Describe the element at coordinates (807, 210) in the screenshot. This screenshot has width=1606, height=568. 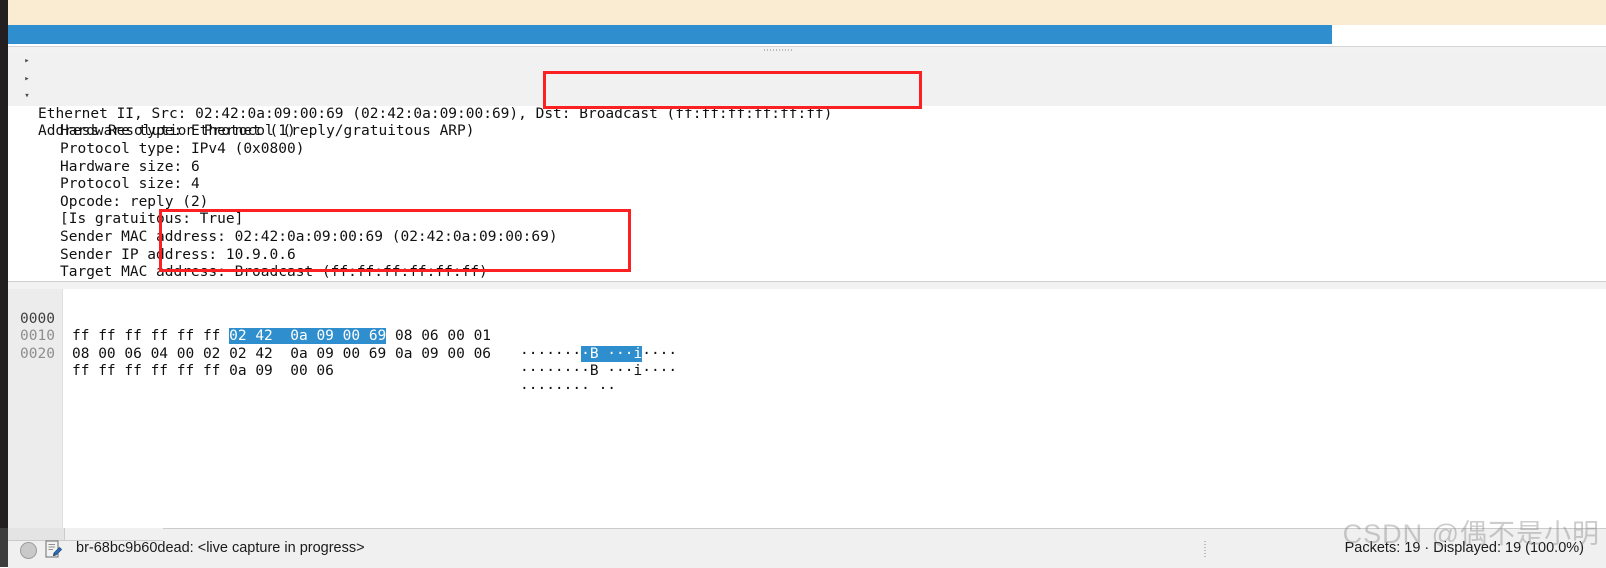
I see `detail-row-is-gratuitous: [Is gratuitous: True]` at that location.